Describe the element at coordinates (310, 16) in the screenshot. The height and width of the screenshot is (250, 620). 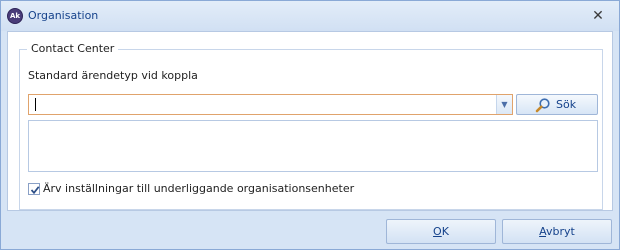
I see `title-bar: Ak Organisation ✕` at that location.